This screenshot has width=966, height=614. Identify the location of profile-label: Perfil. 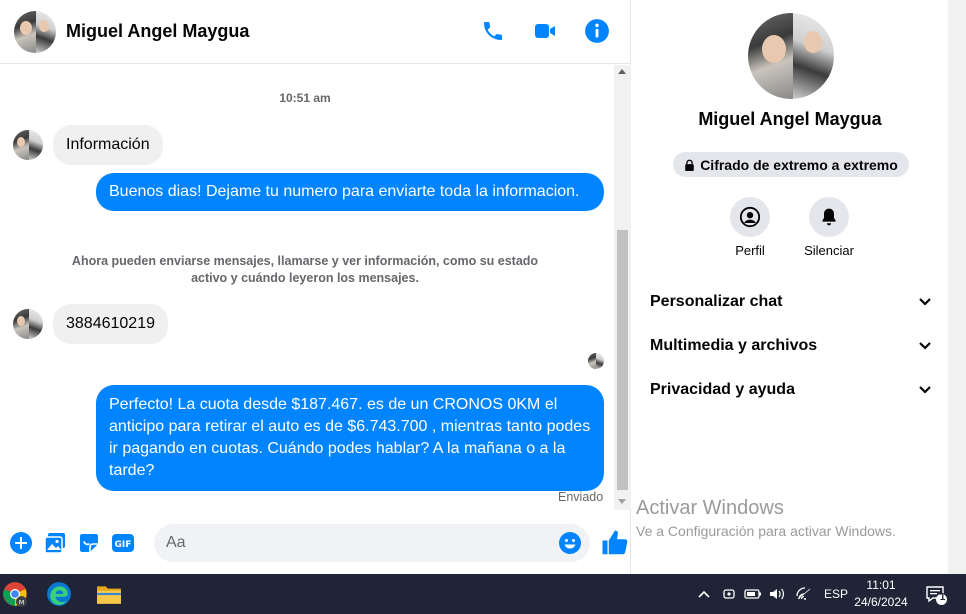
(750, 250).